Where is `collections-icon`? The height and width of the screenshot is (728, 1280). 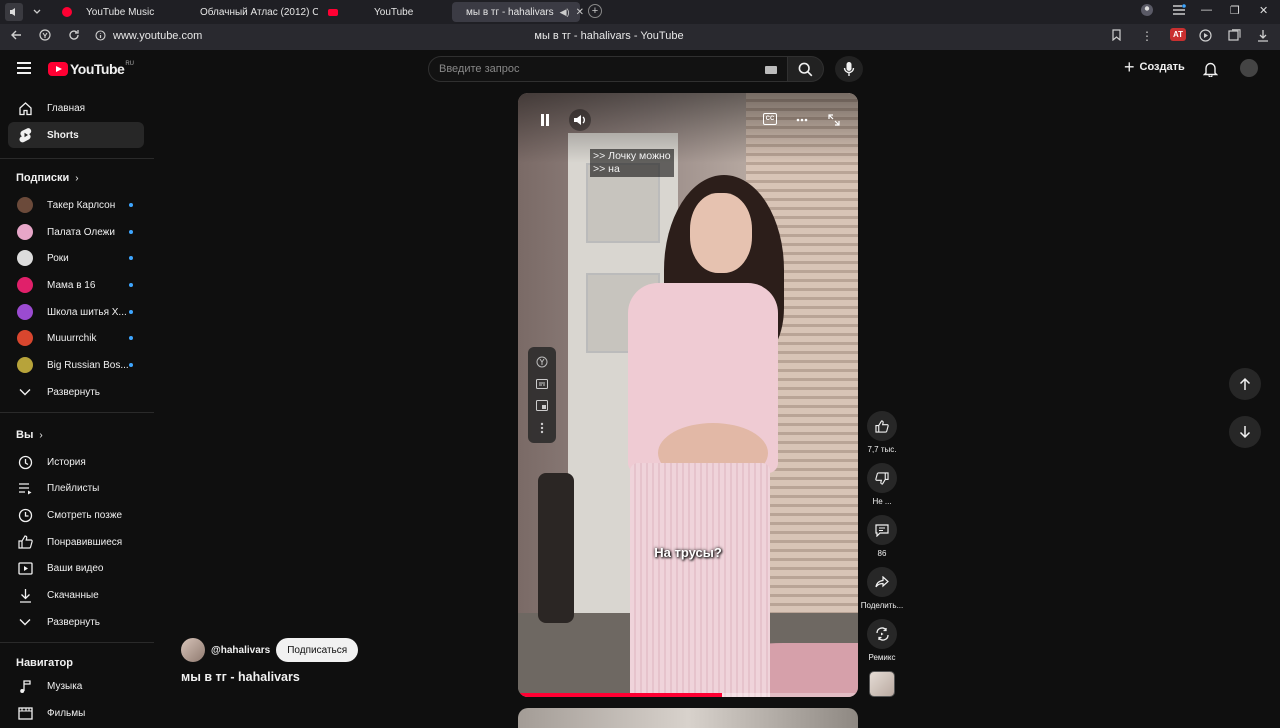
collections-icon is located at coordinates (1234, 37).